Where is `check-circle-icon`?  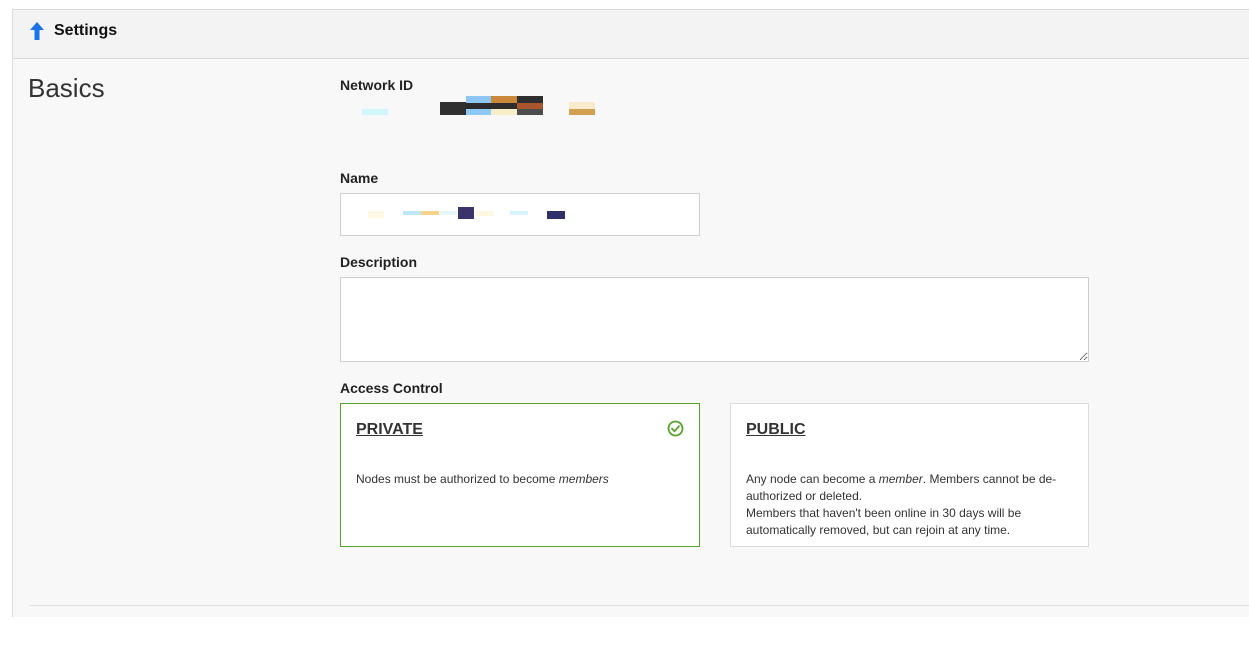
check-circle-icon is located at coordinates (675, 428).